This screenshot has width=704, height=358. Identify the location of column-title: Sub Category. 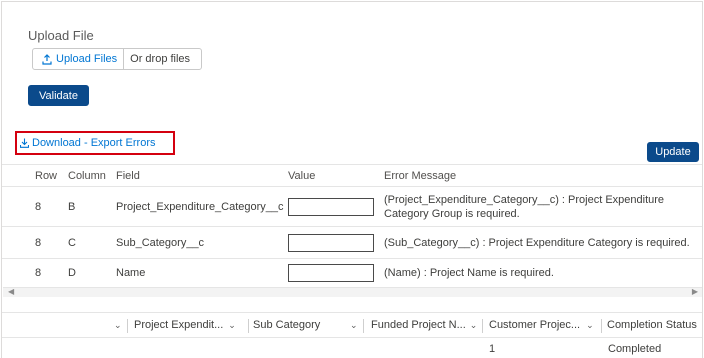
(287, 325).